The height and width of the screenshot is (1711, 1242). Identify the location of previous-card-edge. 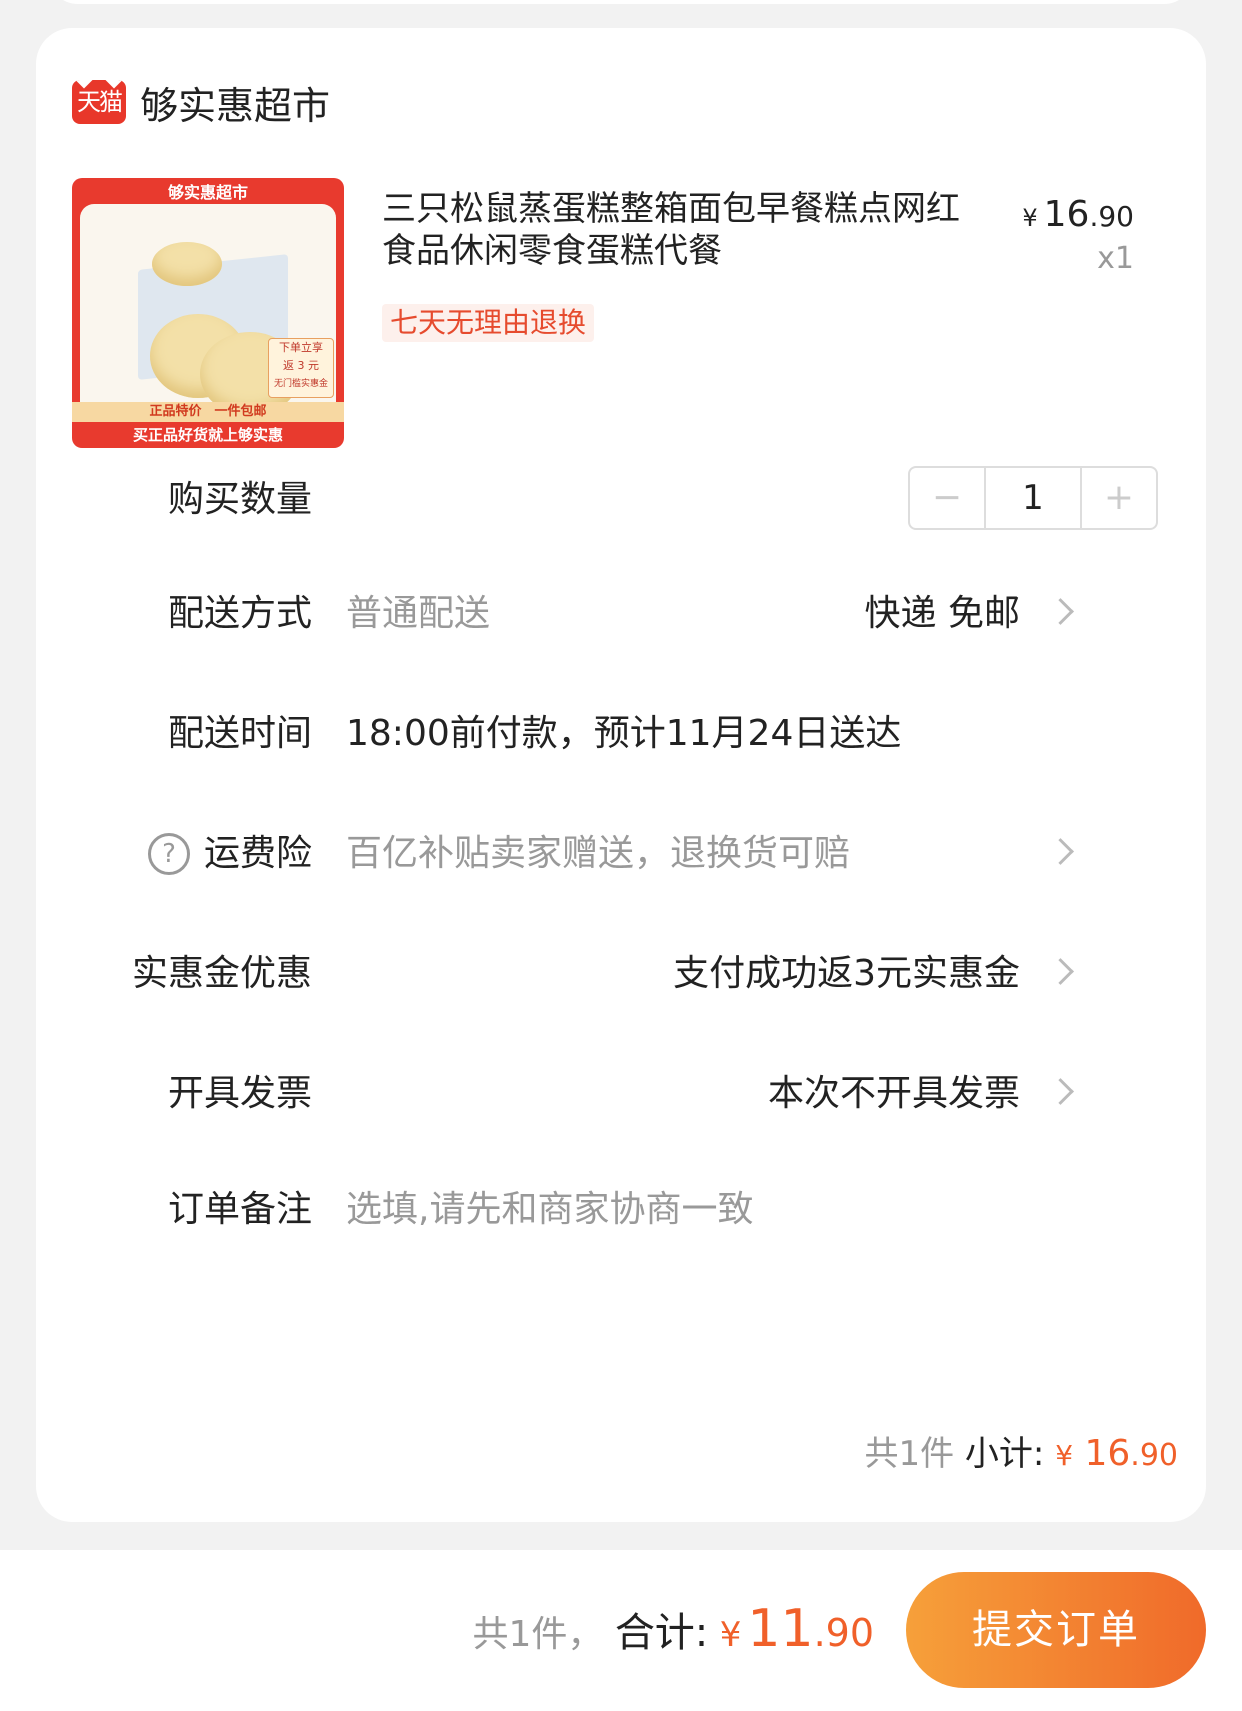
(621, 2).